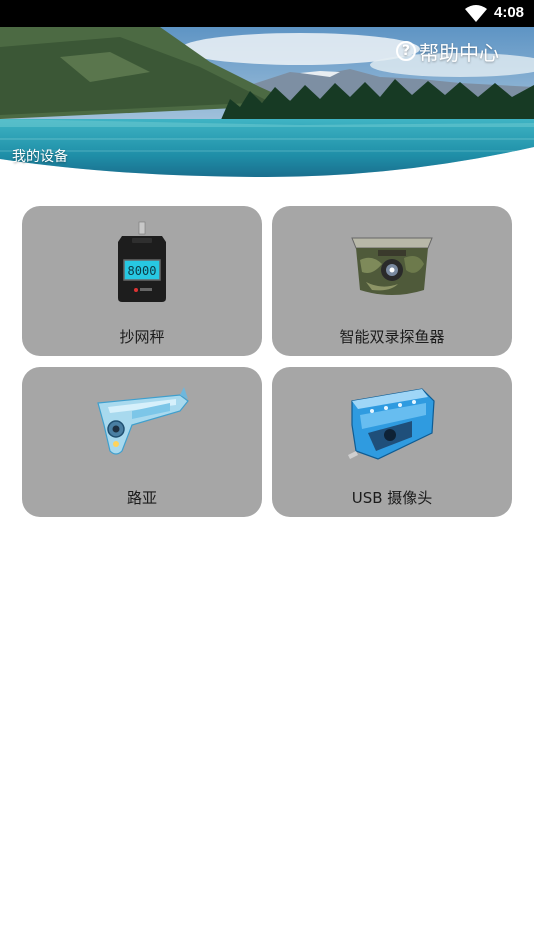 The height and width of the screenshot is (949, 534). Describe the element at coordinates (476, 13) in the screenshot. I see `wifi-icon` at that location.